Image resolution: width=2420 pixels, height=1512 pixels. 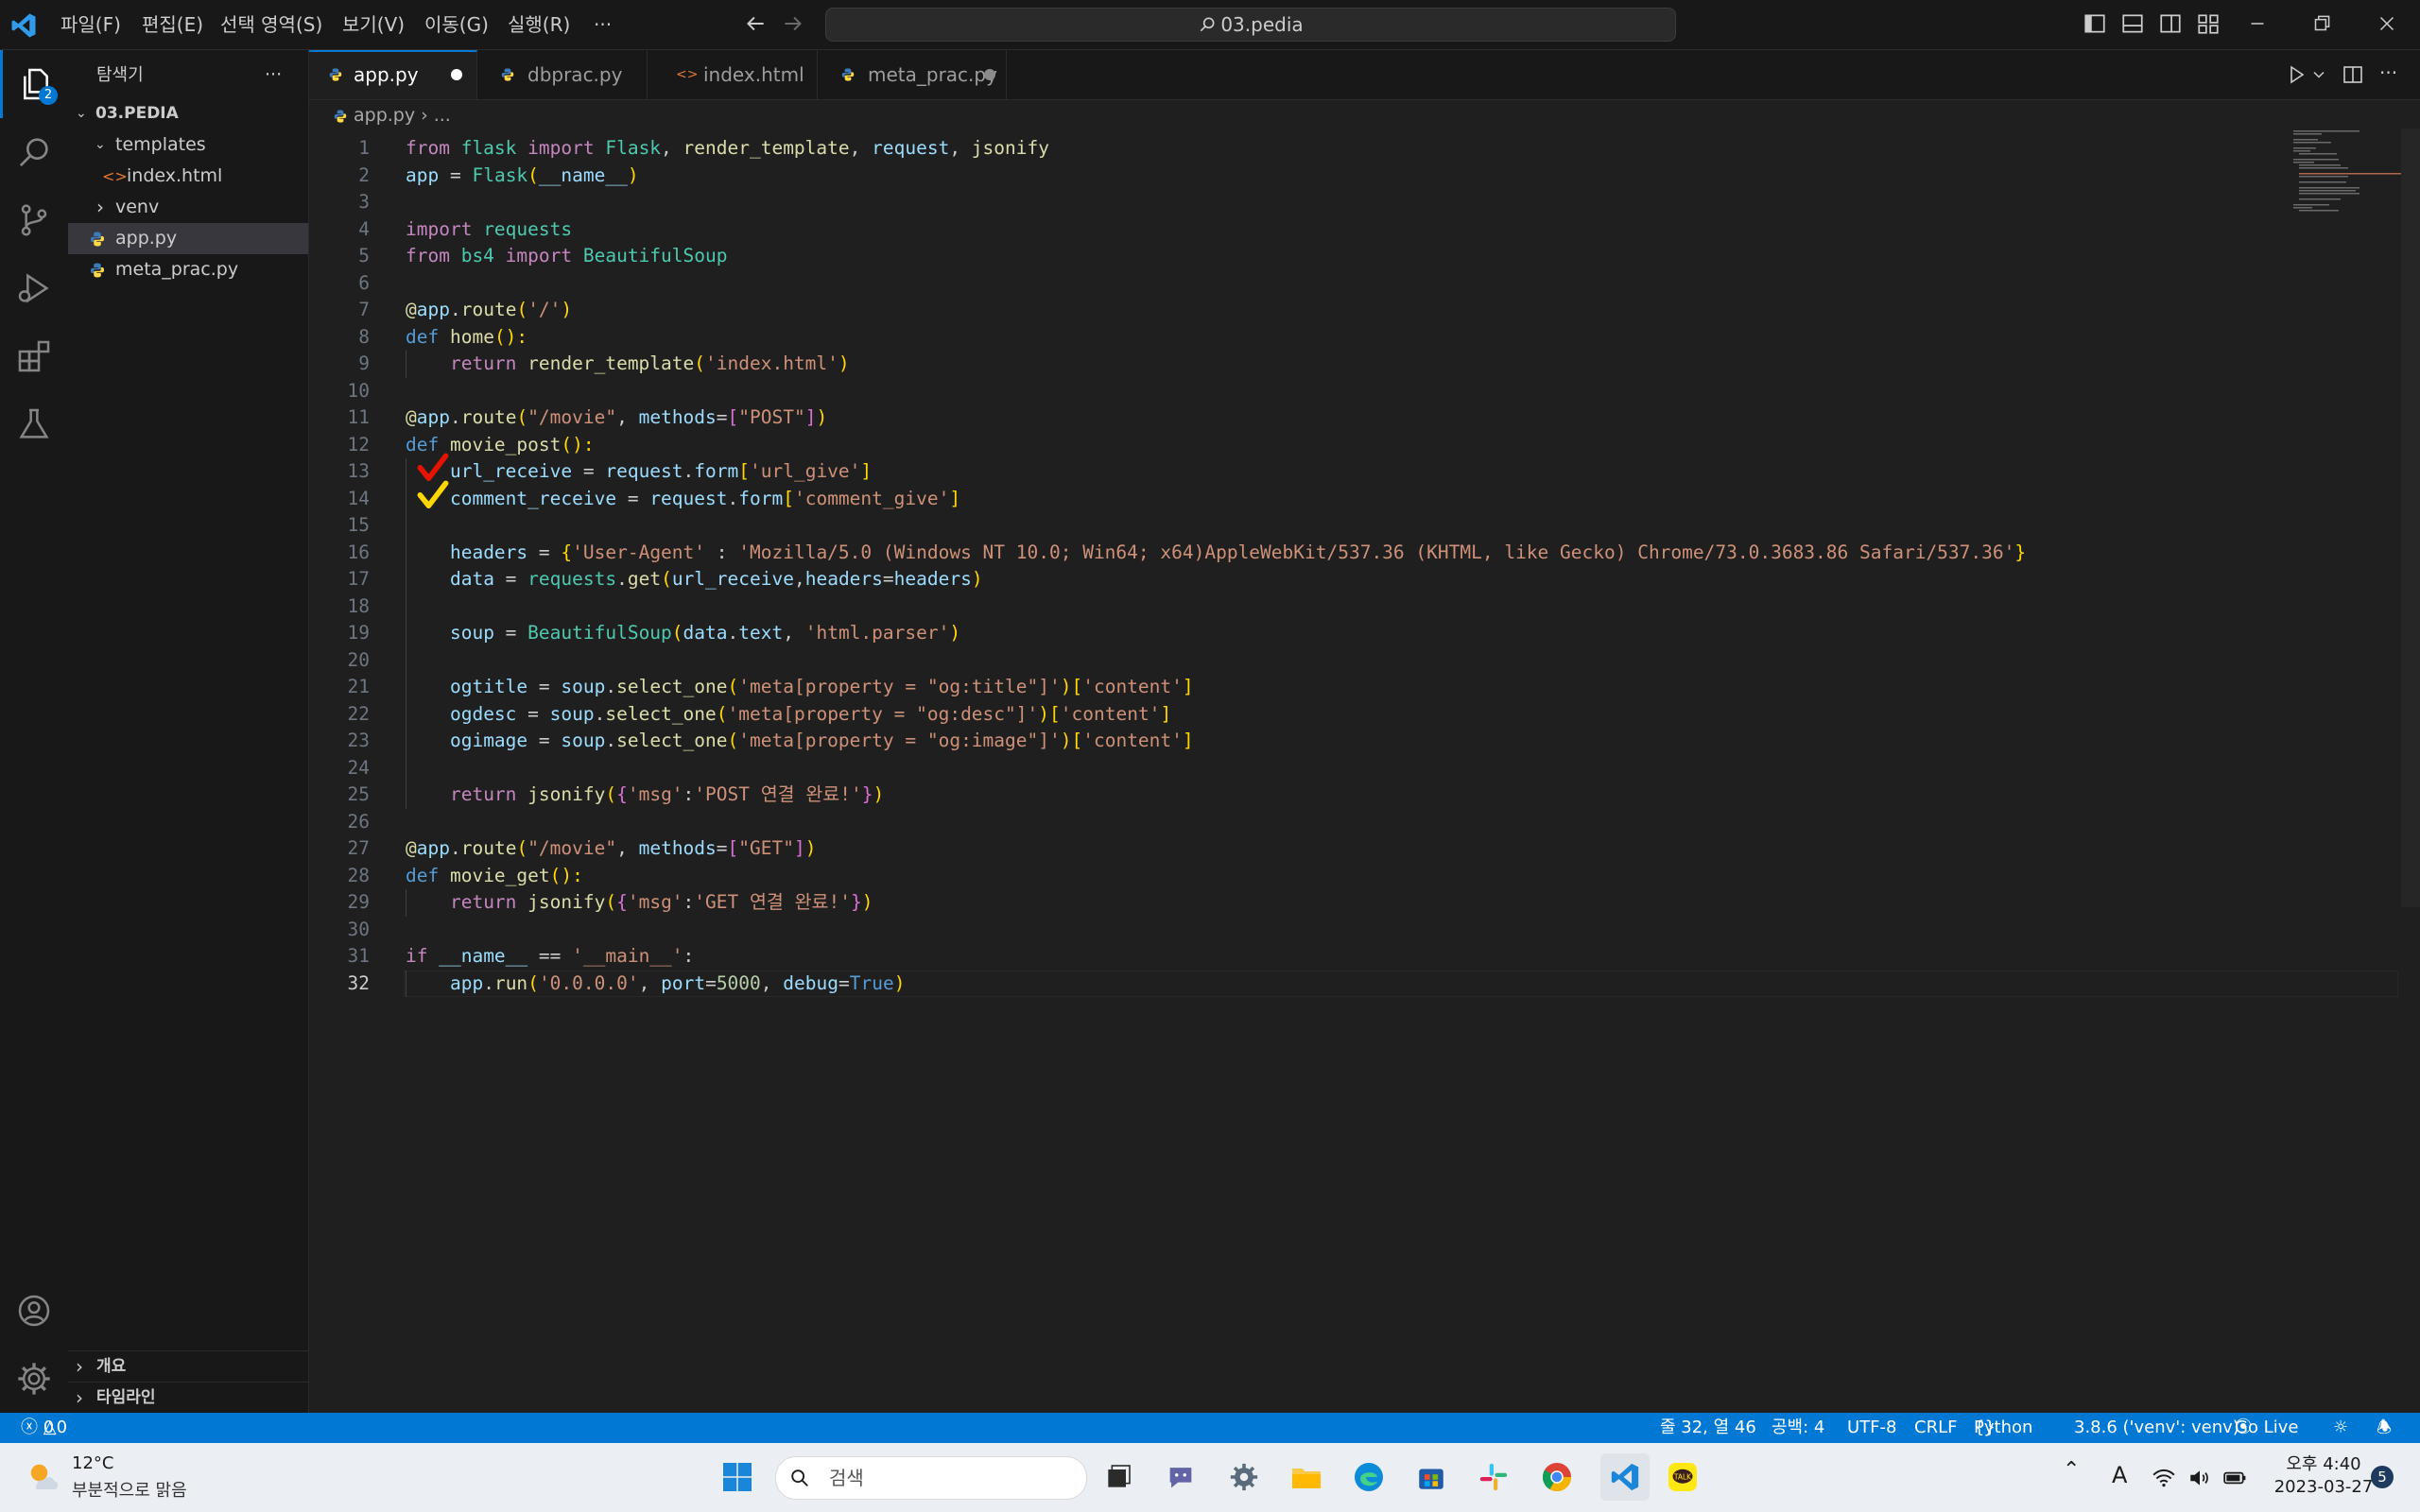 What do you see at coordinates (34, 356) in the screenshot?
I see `activity-extensions` at bounding box center [34, 356].